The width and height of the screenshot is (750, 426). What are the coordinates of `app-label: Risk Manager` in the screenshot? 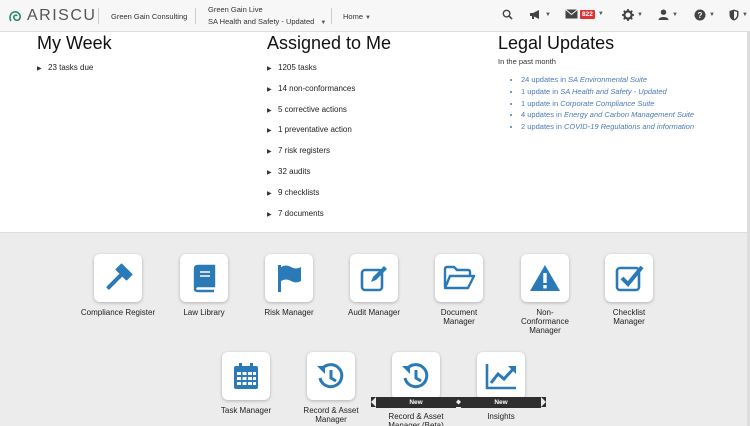 It's located at (289, 312).